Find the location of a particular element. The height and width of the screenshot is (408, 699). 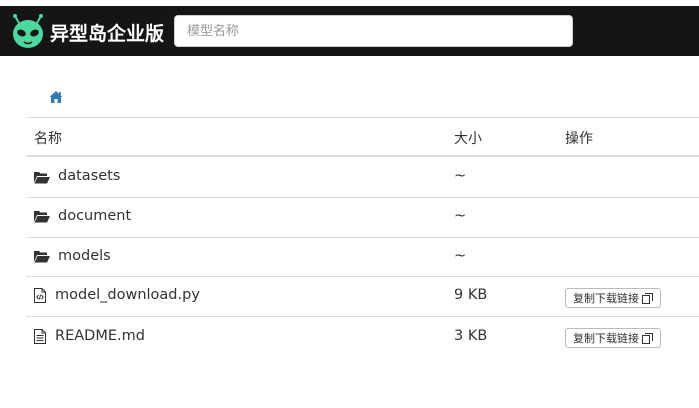

file-size: 3 KB is located at coordinates (471, 336).